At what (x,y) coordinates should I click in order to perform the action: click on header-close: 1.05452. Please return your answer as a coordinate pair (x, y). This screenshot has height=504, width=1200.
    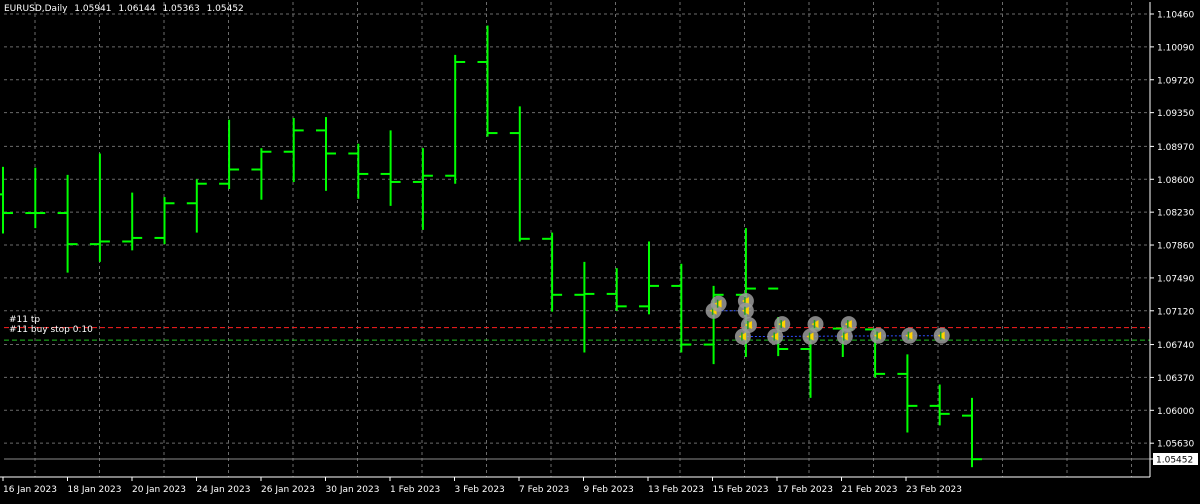
    Looking at the image, I should click on (225, 9).